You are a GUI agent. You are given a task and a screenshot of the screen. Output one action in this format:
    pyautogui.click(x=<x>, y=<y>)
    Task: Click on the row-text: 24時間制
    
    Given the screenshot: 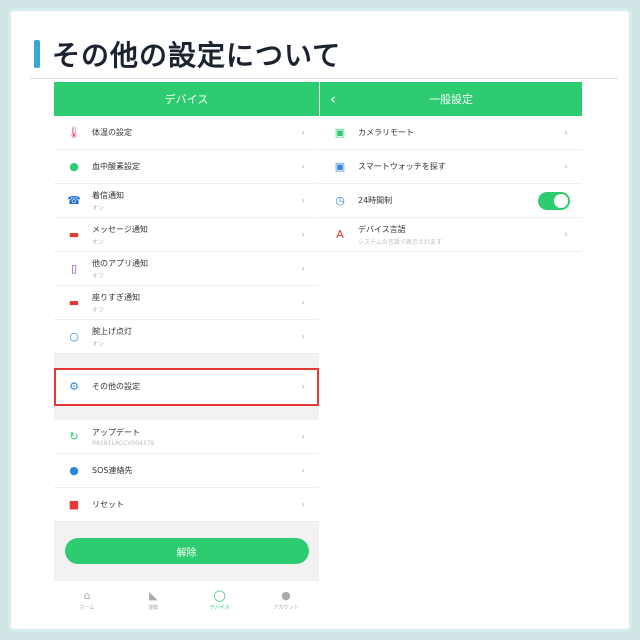 What is the action you would take?
    pyautogui.click(x=375, y=200)
    